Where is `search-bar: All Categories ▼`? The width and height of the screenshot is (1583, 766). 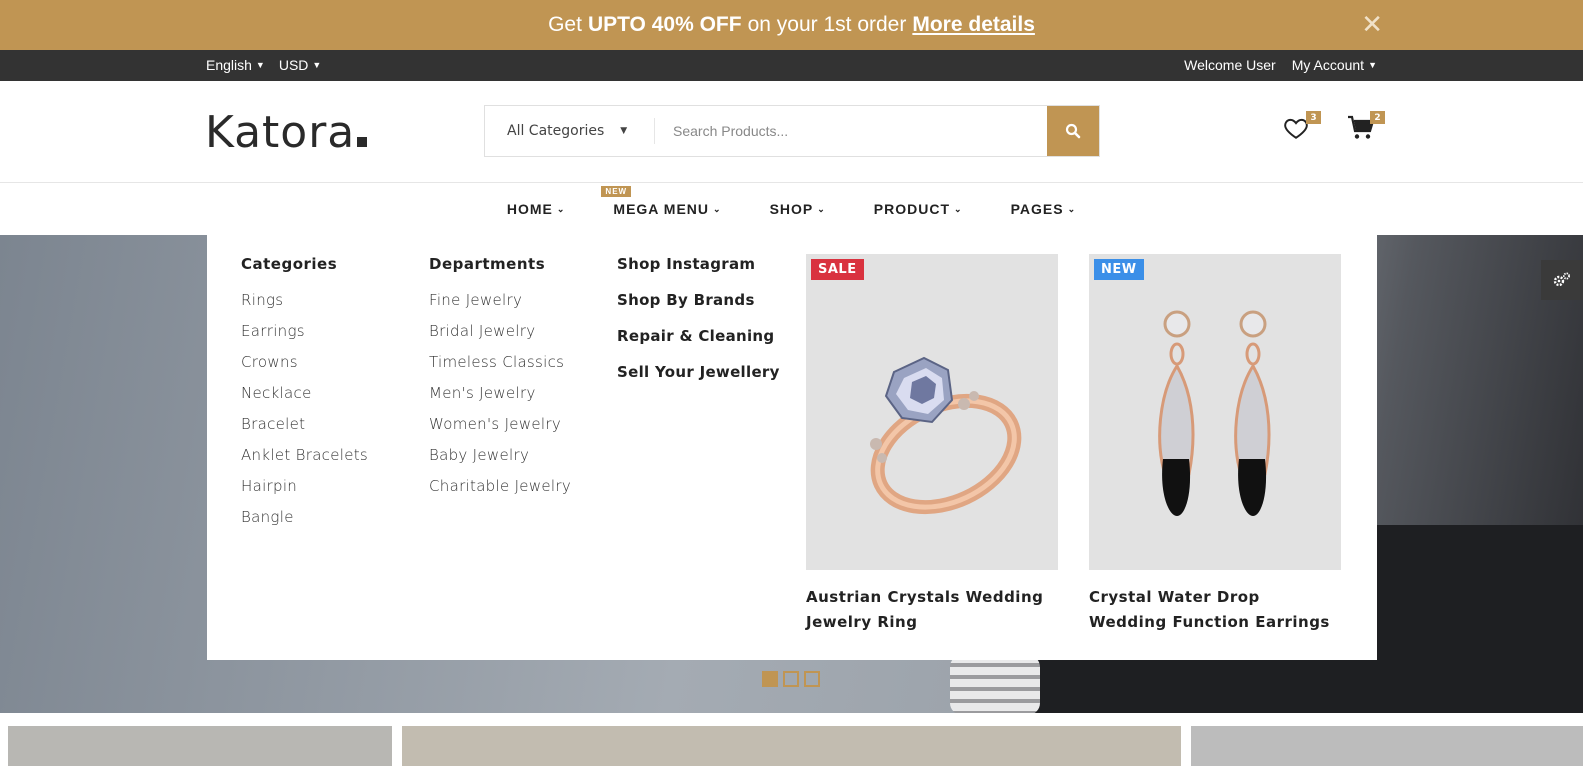 search-bar: All Categories ▼ is located at coordinates (792, 131).